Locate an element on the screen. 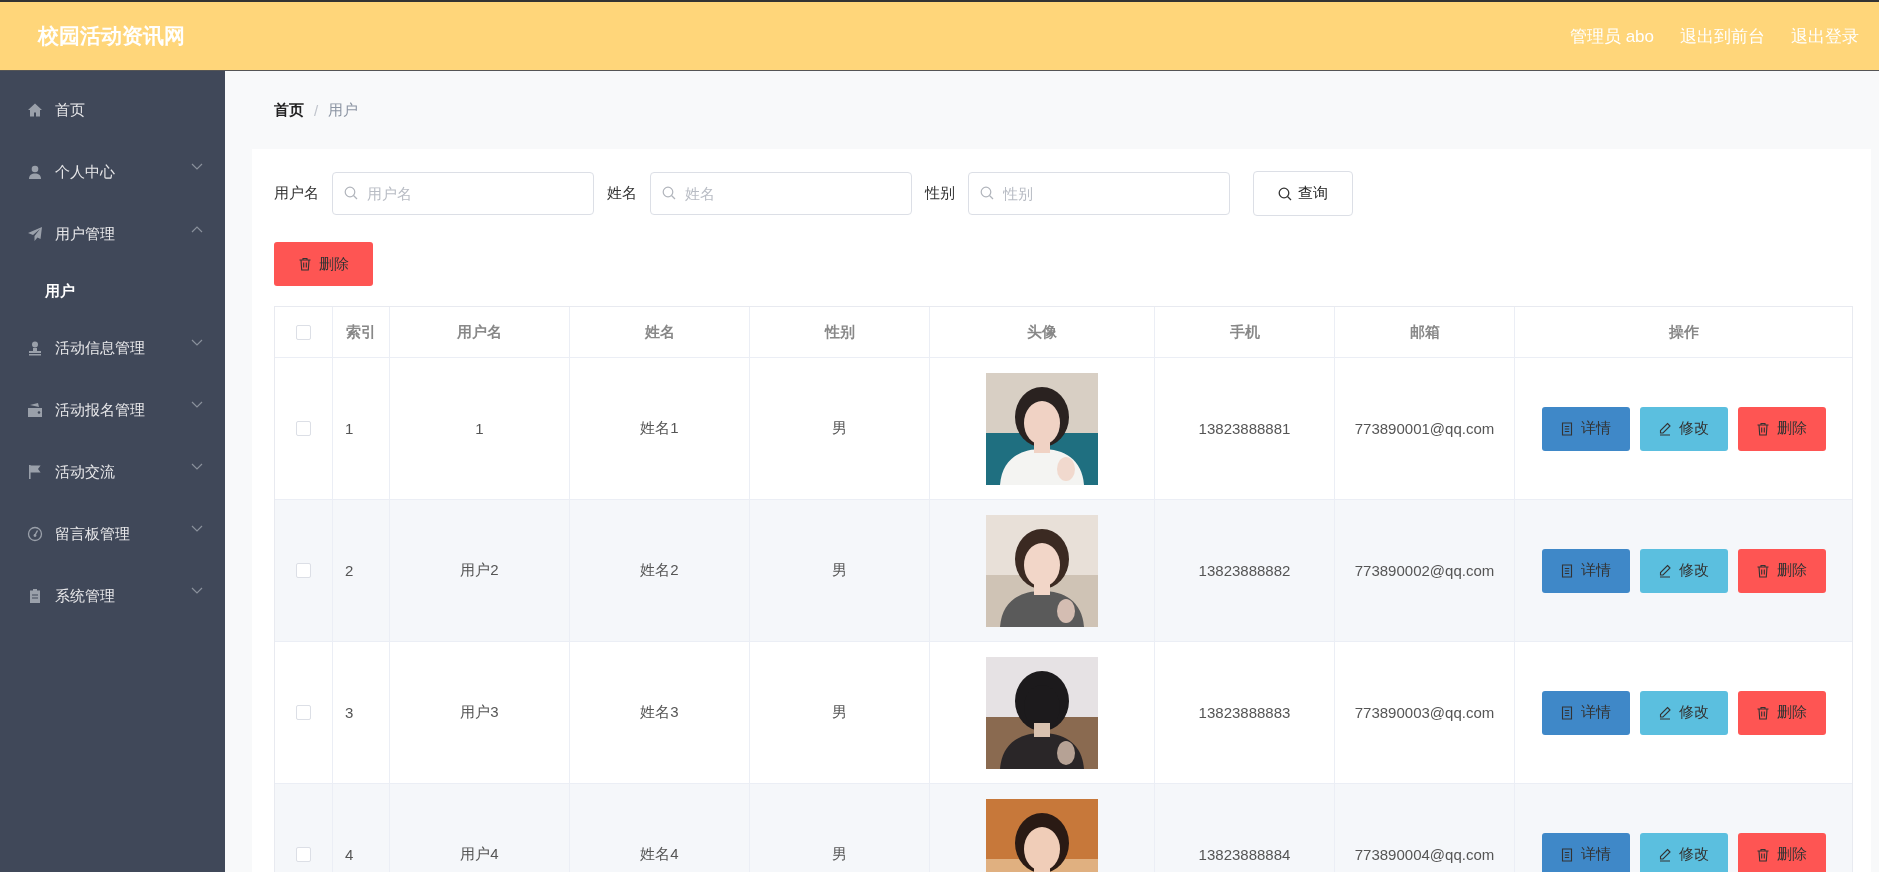  search-field: 姓名 is located at coordinates (781, 193).